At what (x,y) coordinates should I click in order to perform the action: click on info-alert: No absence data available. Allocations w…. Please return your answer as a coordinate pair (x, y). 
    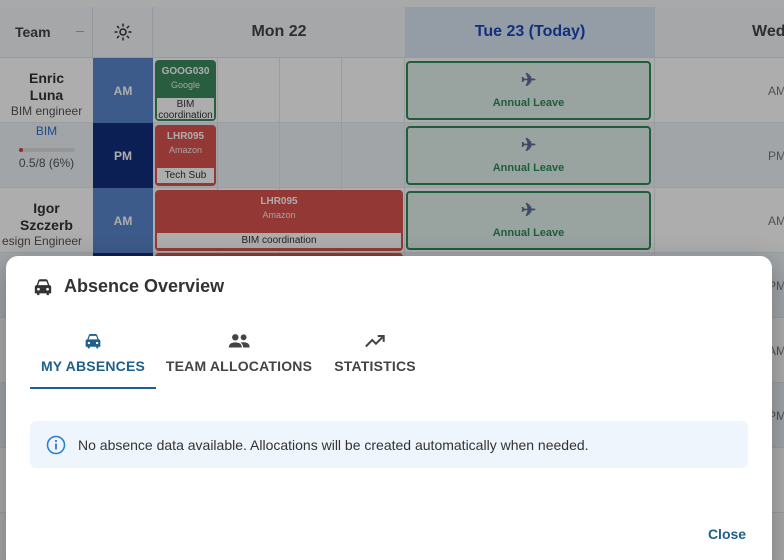
    Looking at the image, I should click on (389, 444).